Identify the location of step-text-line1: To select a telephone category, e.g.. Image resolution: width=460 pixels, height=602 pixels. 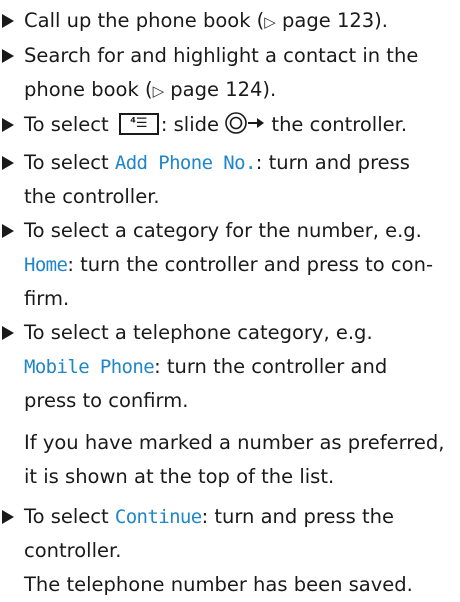
(198, 332).